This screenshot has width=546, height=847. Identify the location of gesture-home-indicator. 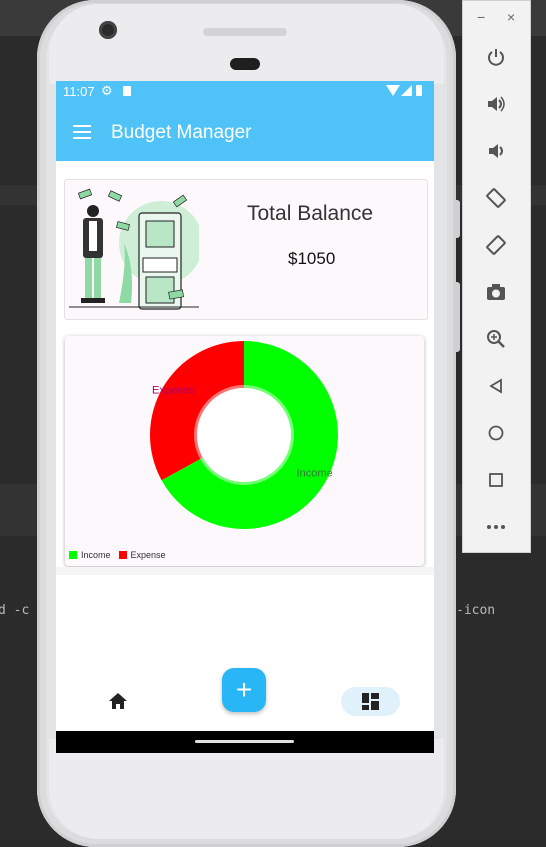
(244, 741).